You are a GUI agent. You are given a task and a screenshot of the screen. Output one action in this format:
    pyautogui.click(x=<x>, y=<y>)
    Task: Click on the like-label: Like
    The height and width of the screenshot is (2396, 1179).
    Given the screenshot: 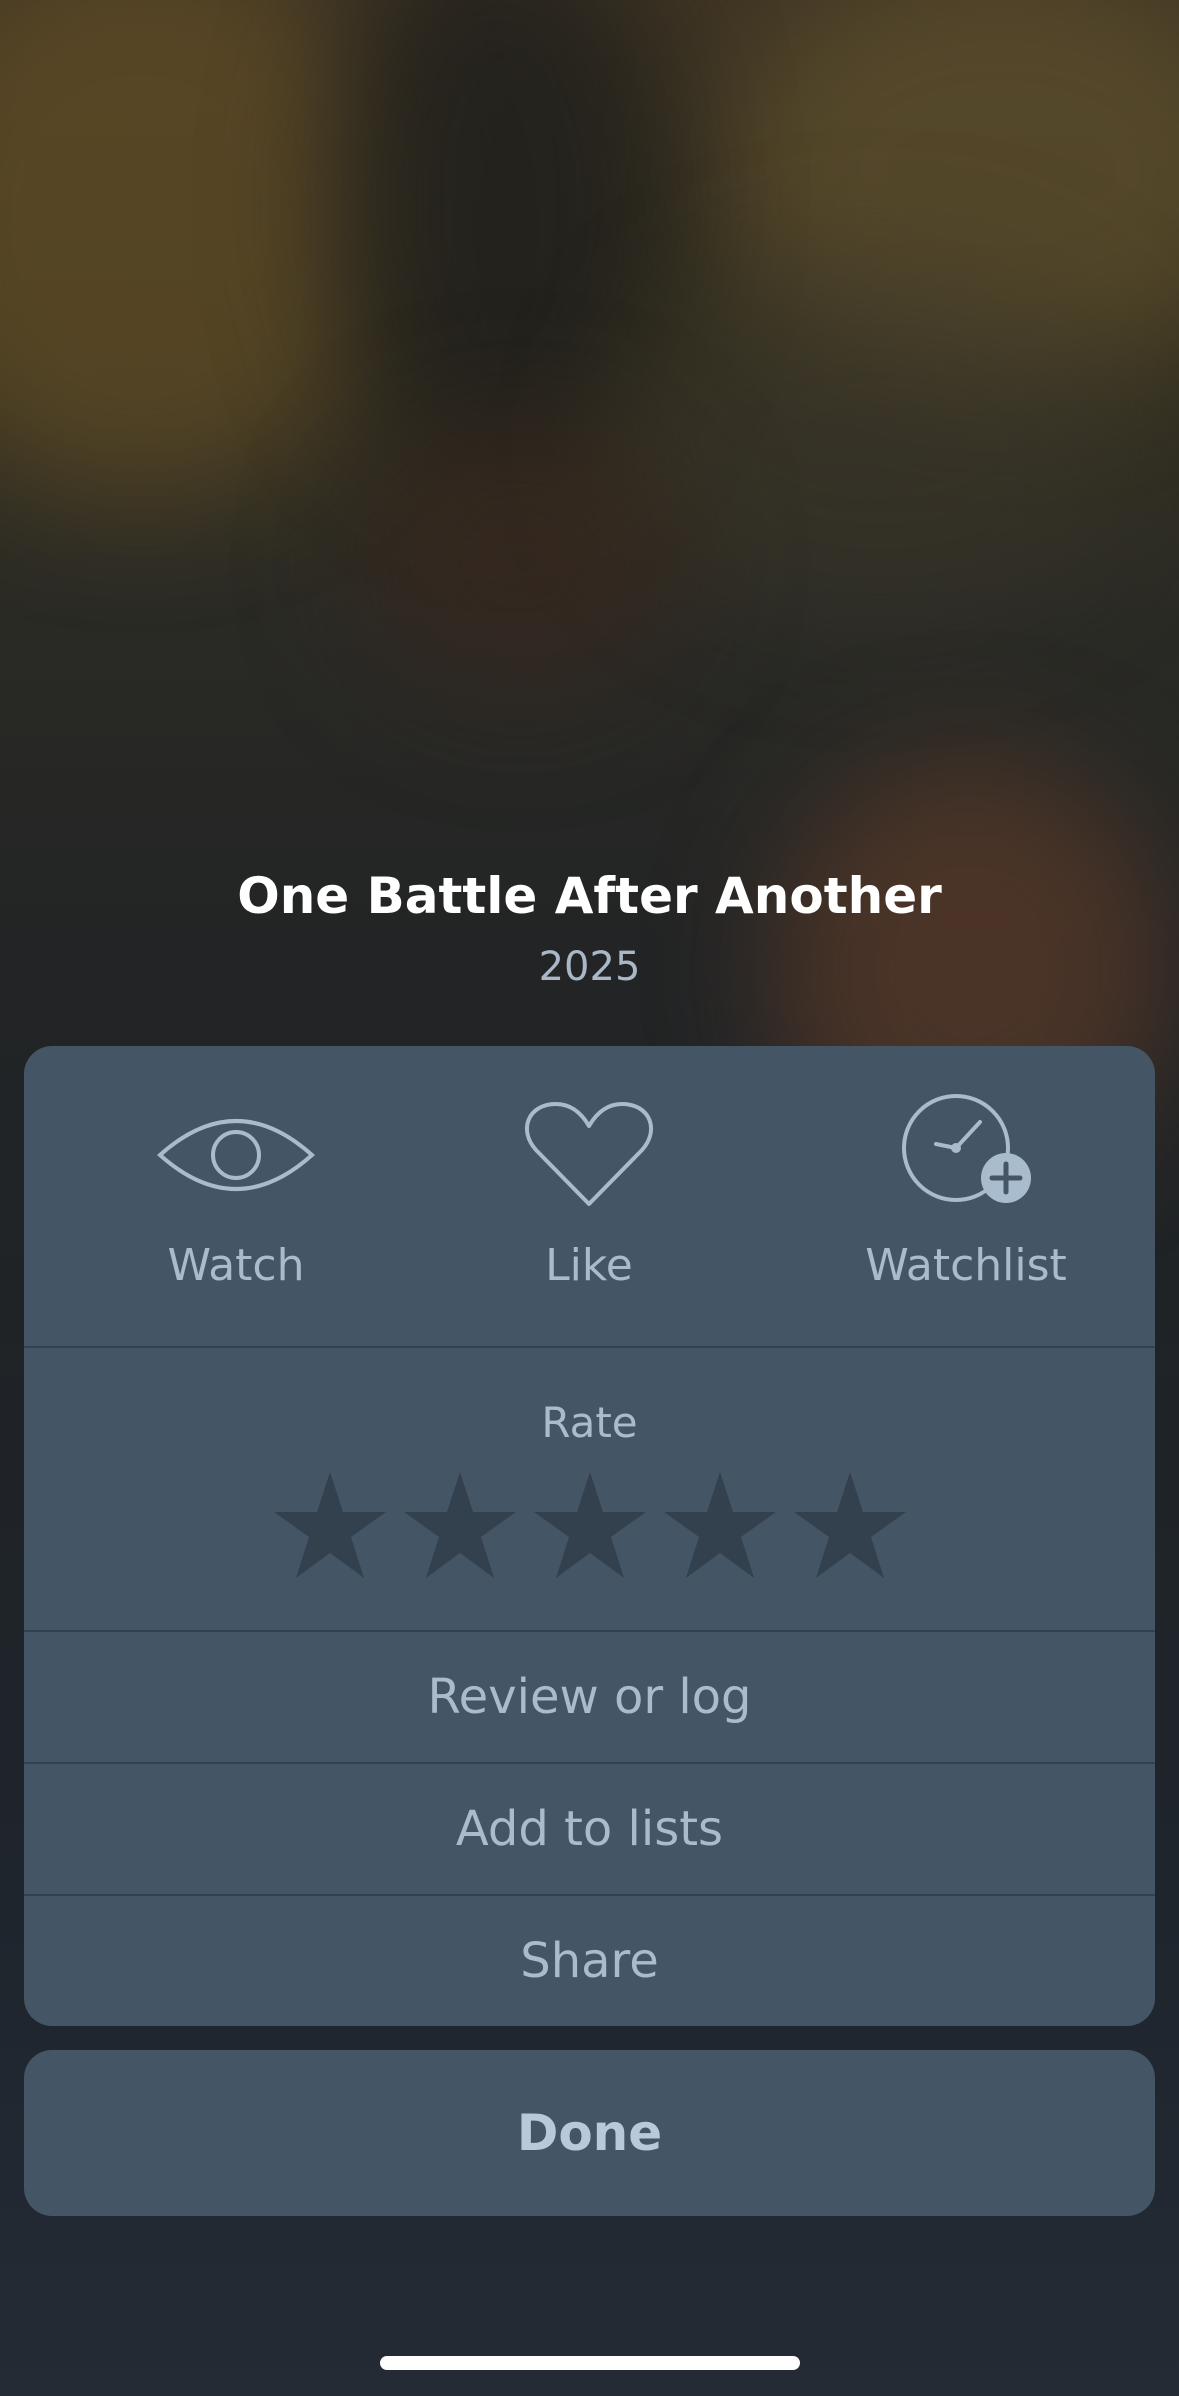 What is the action you would take?
    pyautogui.click(x=589, y=1265)
    